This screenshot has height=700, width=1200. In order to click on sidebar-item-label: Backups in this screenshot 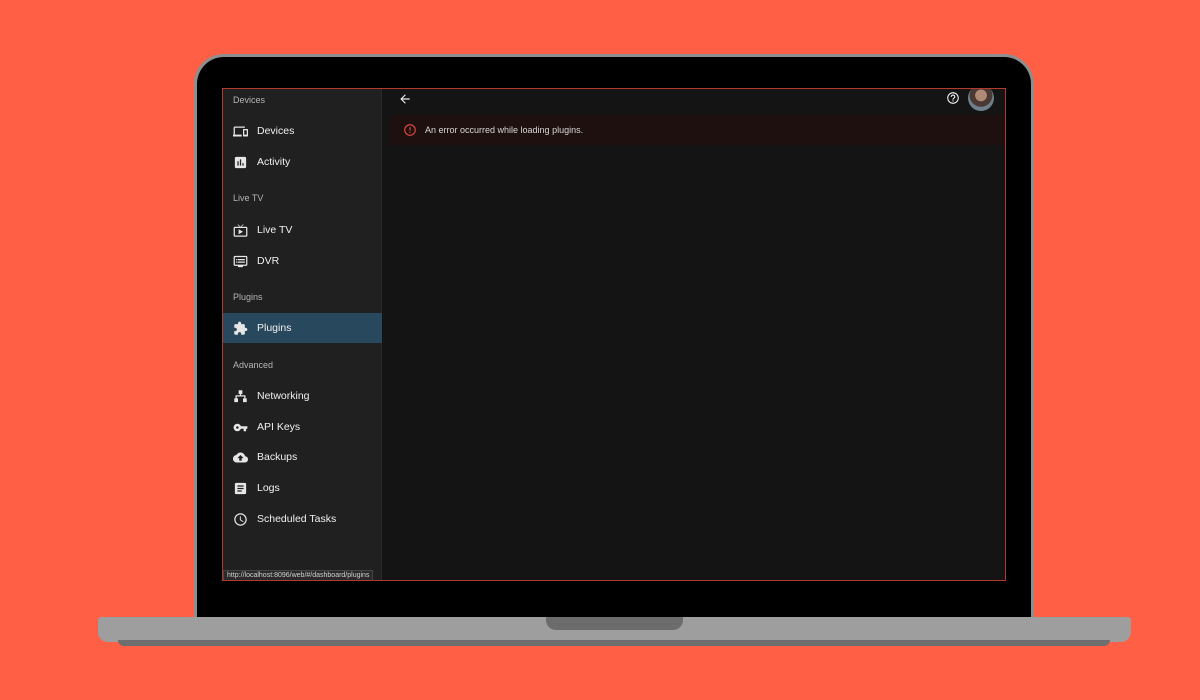, I will do `click(277, 457)`.